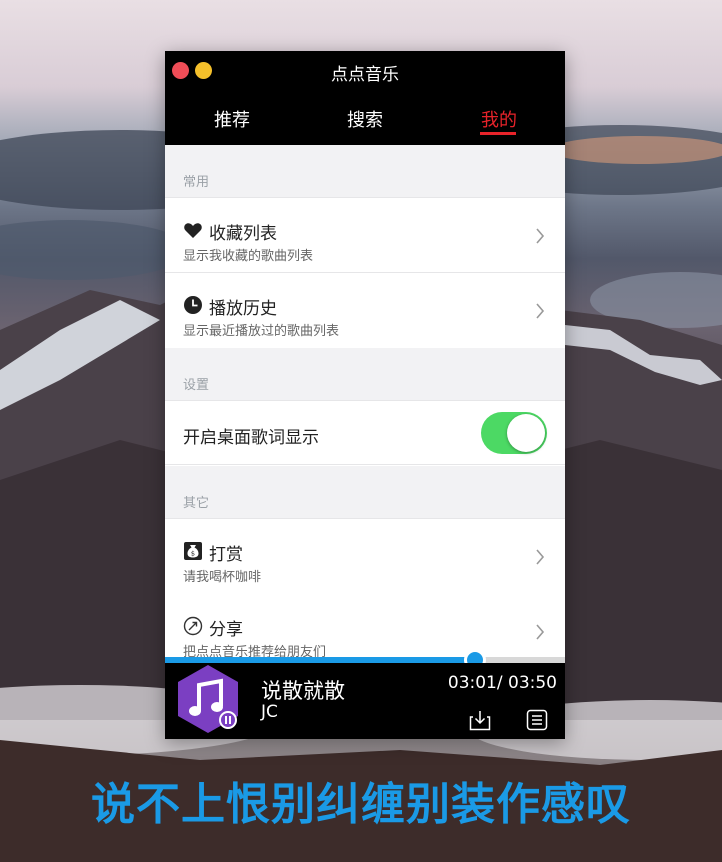 Image resolution: width=722 pixels, height=862 pixels. I want to click on song-title: 说散就散, so click(303, 691).